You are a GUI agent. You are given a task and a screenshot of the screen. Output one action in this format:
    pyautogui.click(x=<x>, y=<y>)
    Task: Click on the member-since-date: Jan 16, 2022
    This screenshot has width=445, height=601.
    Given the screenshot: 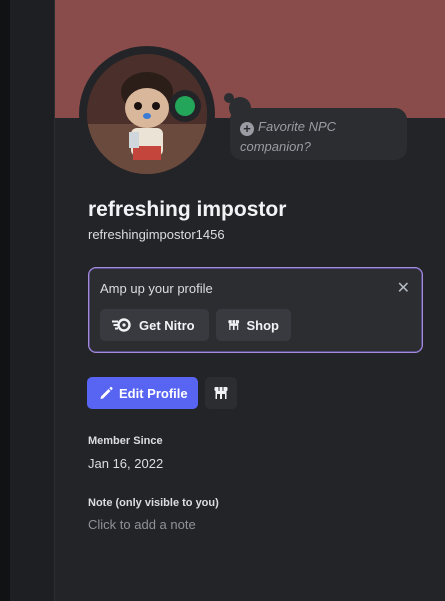 What is the action you would take?
    pyautogui.click(x=126, y=463)
    